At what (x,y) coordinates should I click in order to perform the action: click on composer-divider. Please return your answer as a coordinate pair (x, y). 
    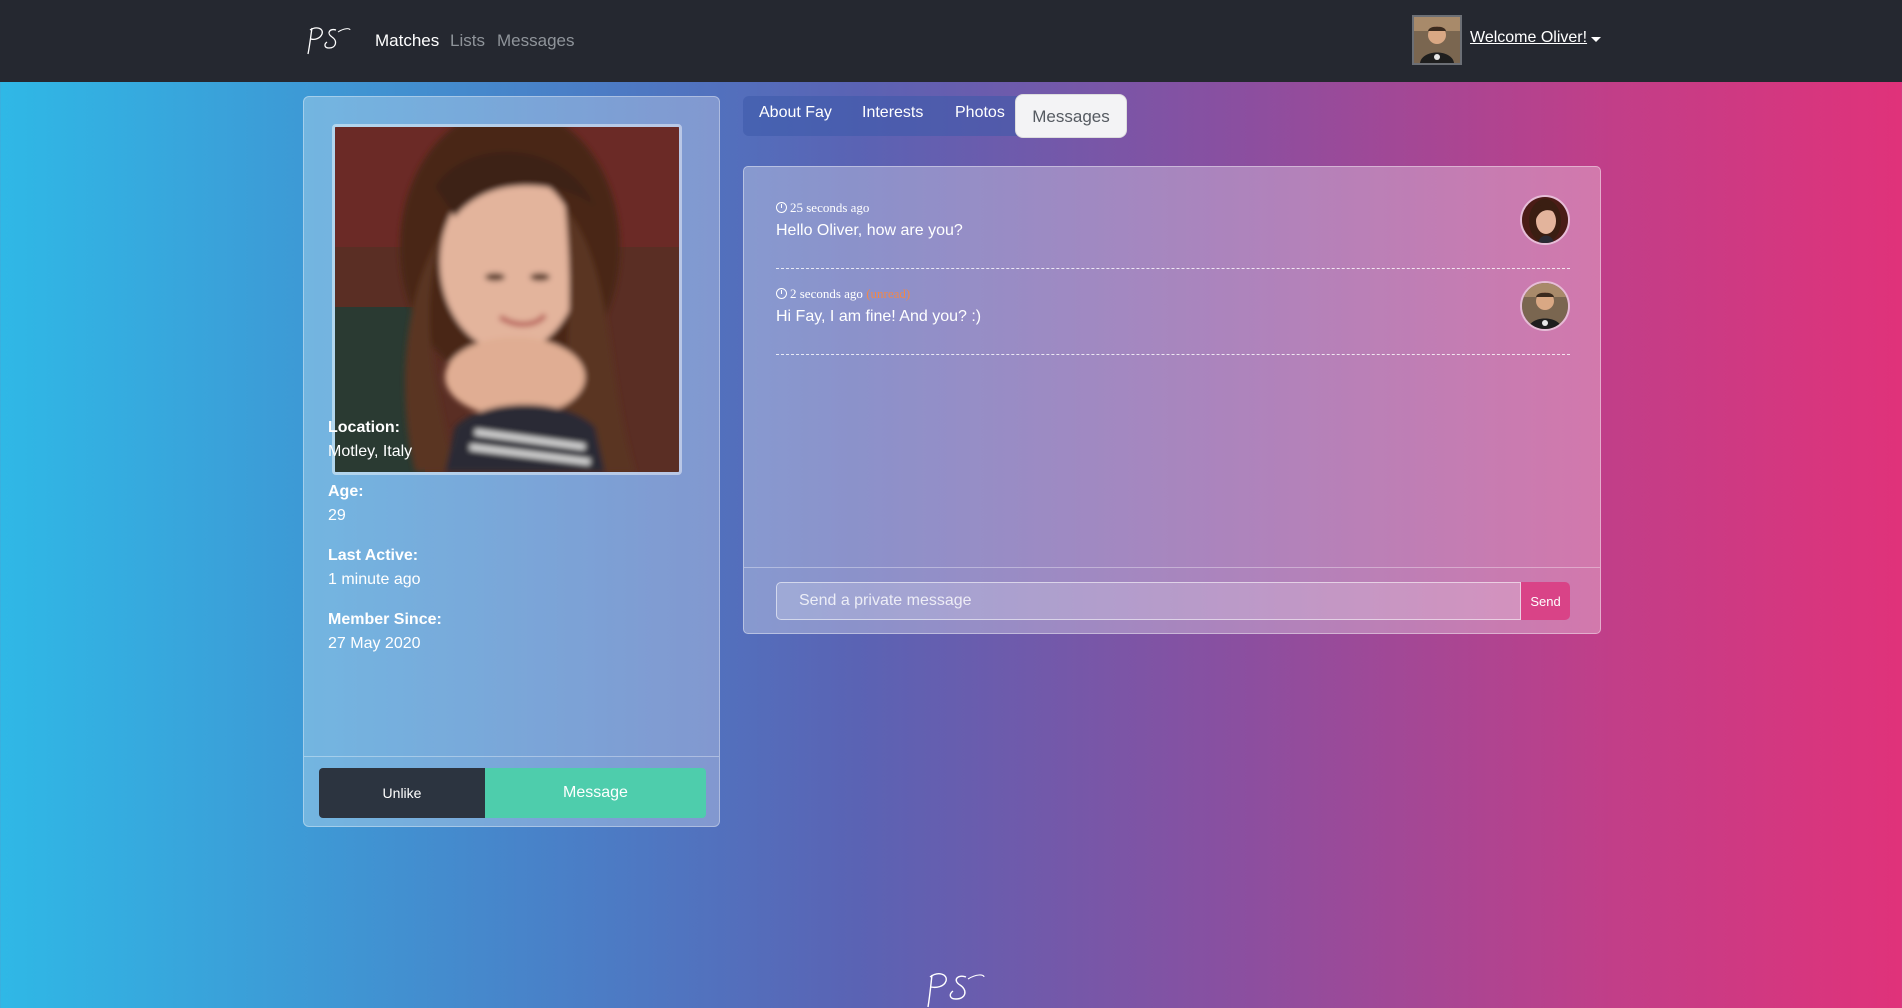
    Looking at the image, I should click on (1172, 567).